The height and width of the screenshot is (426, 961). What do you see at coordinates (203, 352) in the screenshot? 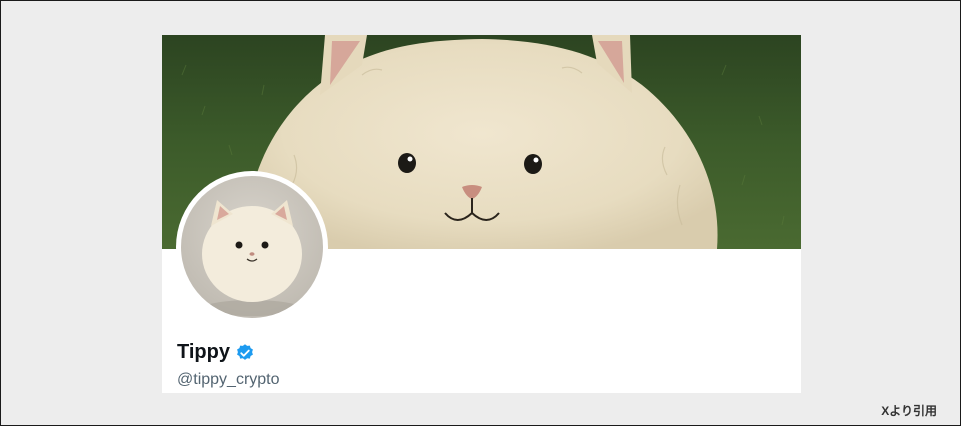
I see `display-name: Tippy` at bounding box center [203, 352].